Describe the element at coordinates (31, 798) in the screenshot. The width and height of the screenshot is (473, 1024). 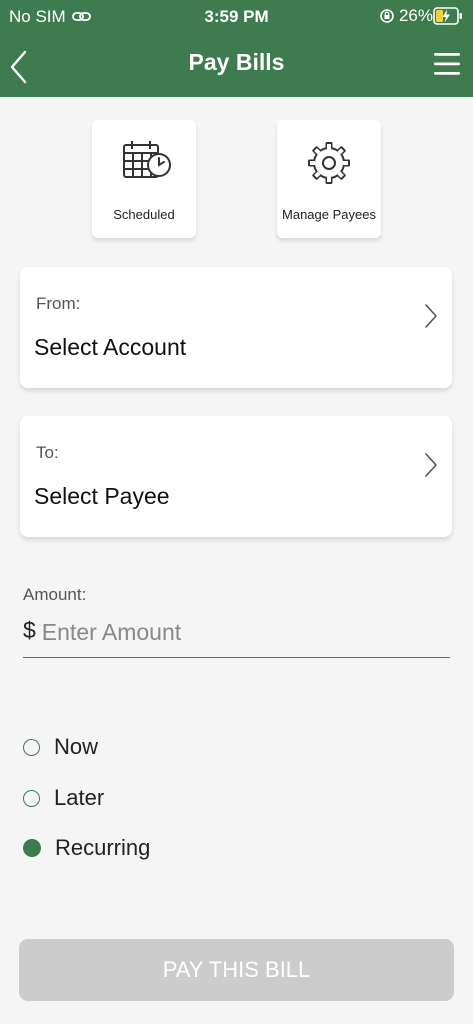
I see `radio-later-indicator` at that location.